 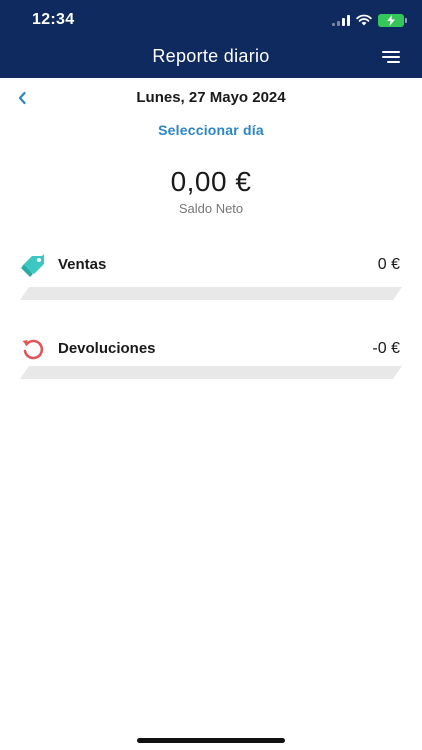 I want to click on net-balance-label: Saldo Neto, so click(x=211, y=208).